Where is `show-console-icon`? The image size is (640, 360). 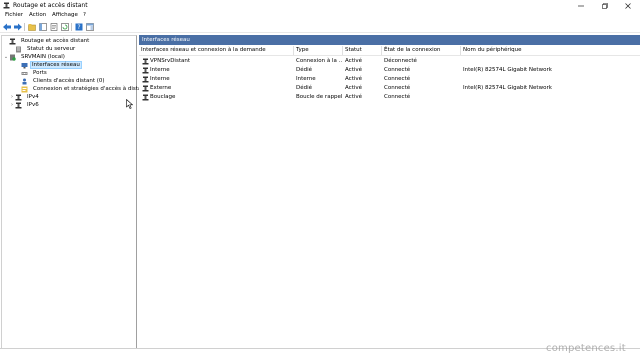
show-console-icon is located at coordinates (90, 27).